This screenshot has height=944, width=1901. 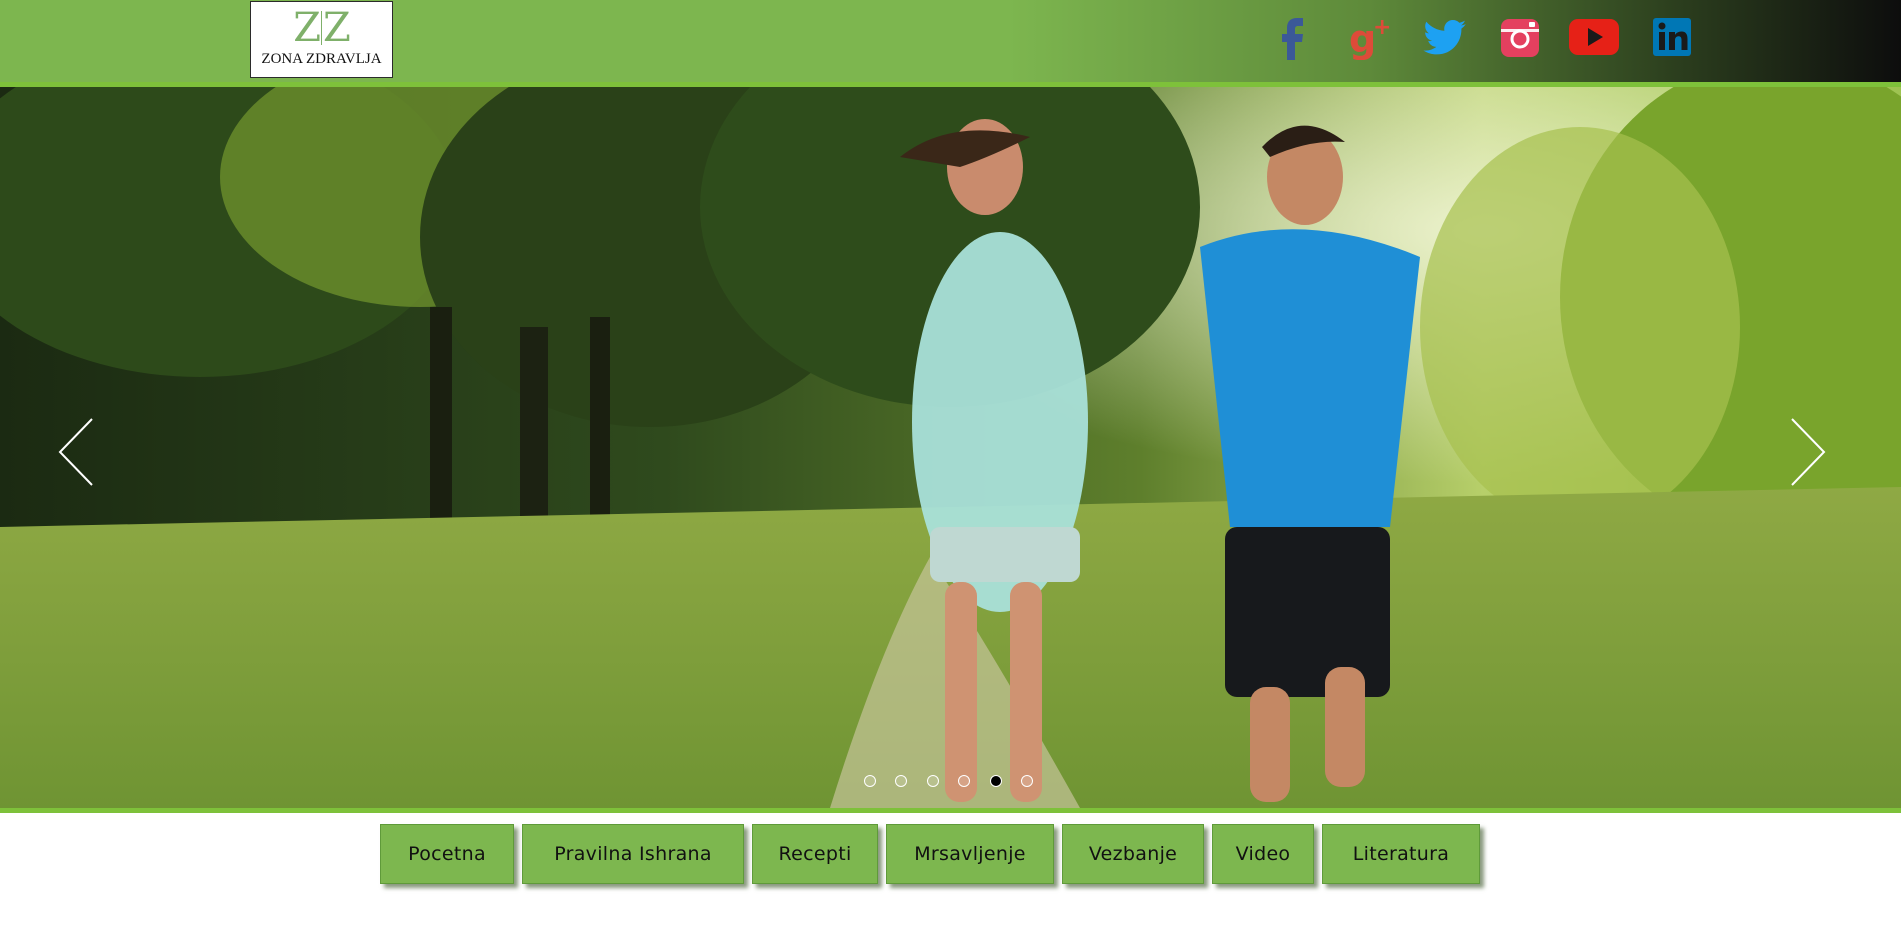 I want to click on nav-item-video: Video, so click(x=1263, y=854).